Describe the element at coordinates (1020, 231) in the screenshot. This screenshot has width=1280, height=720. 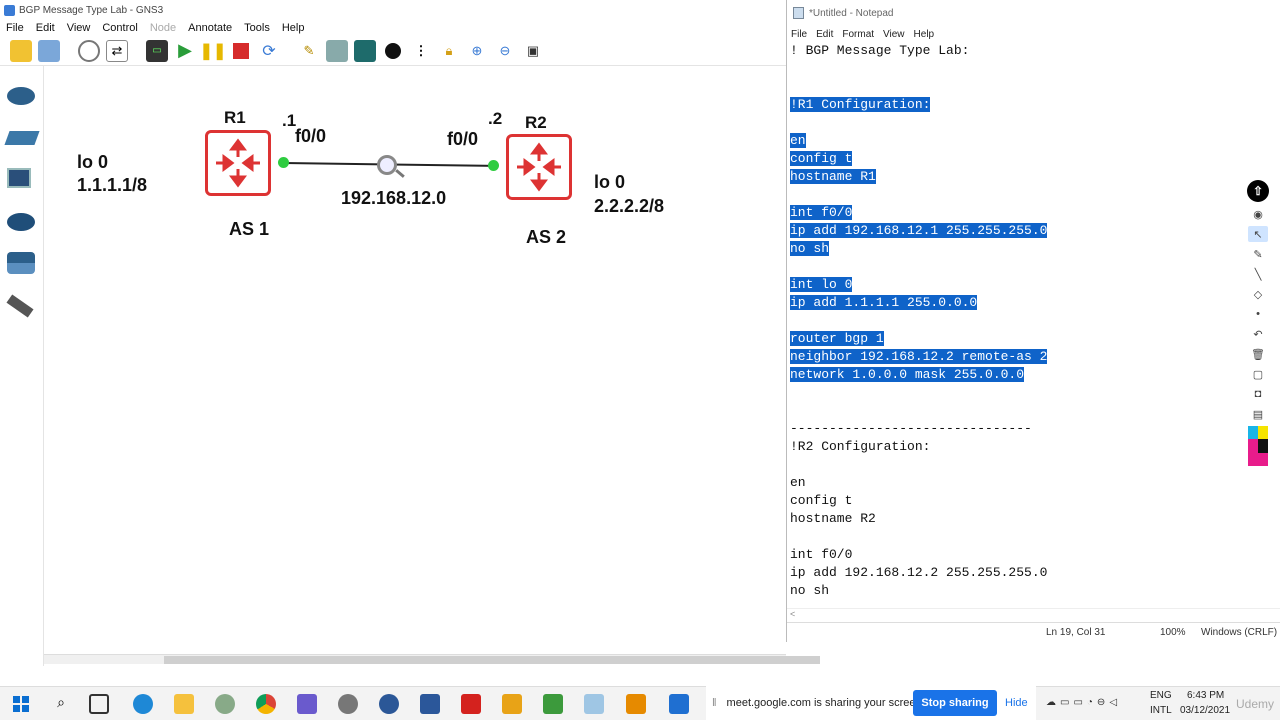
I see `notepad-line: ip add 192.168.12.1 255.255.255.0` at that location.